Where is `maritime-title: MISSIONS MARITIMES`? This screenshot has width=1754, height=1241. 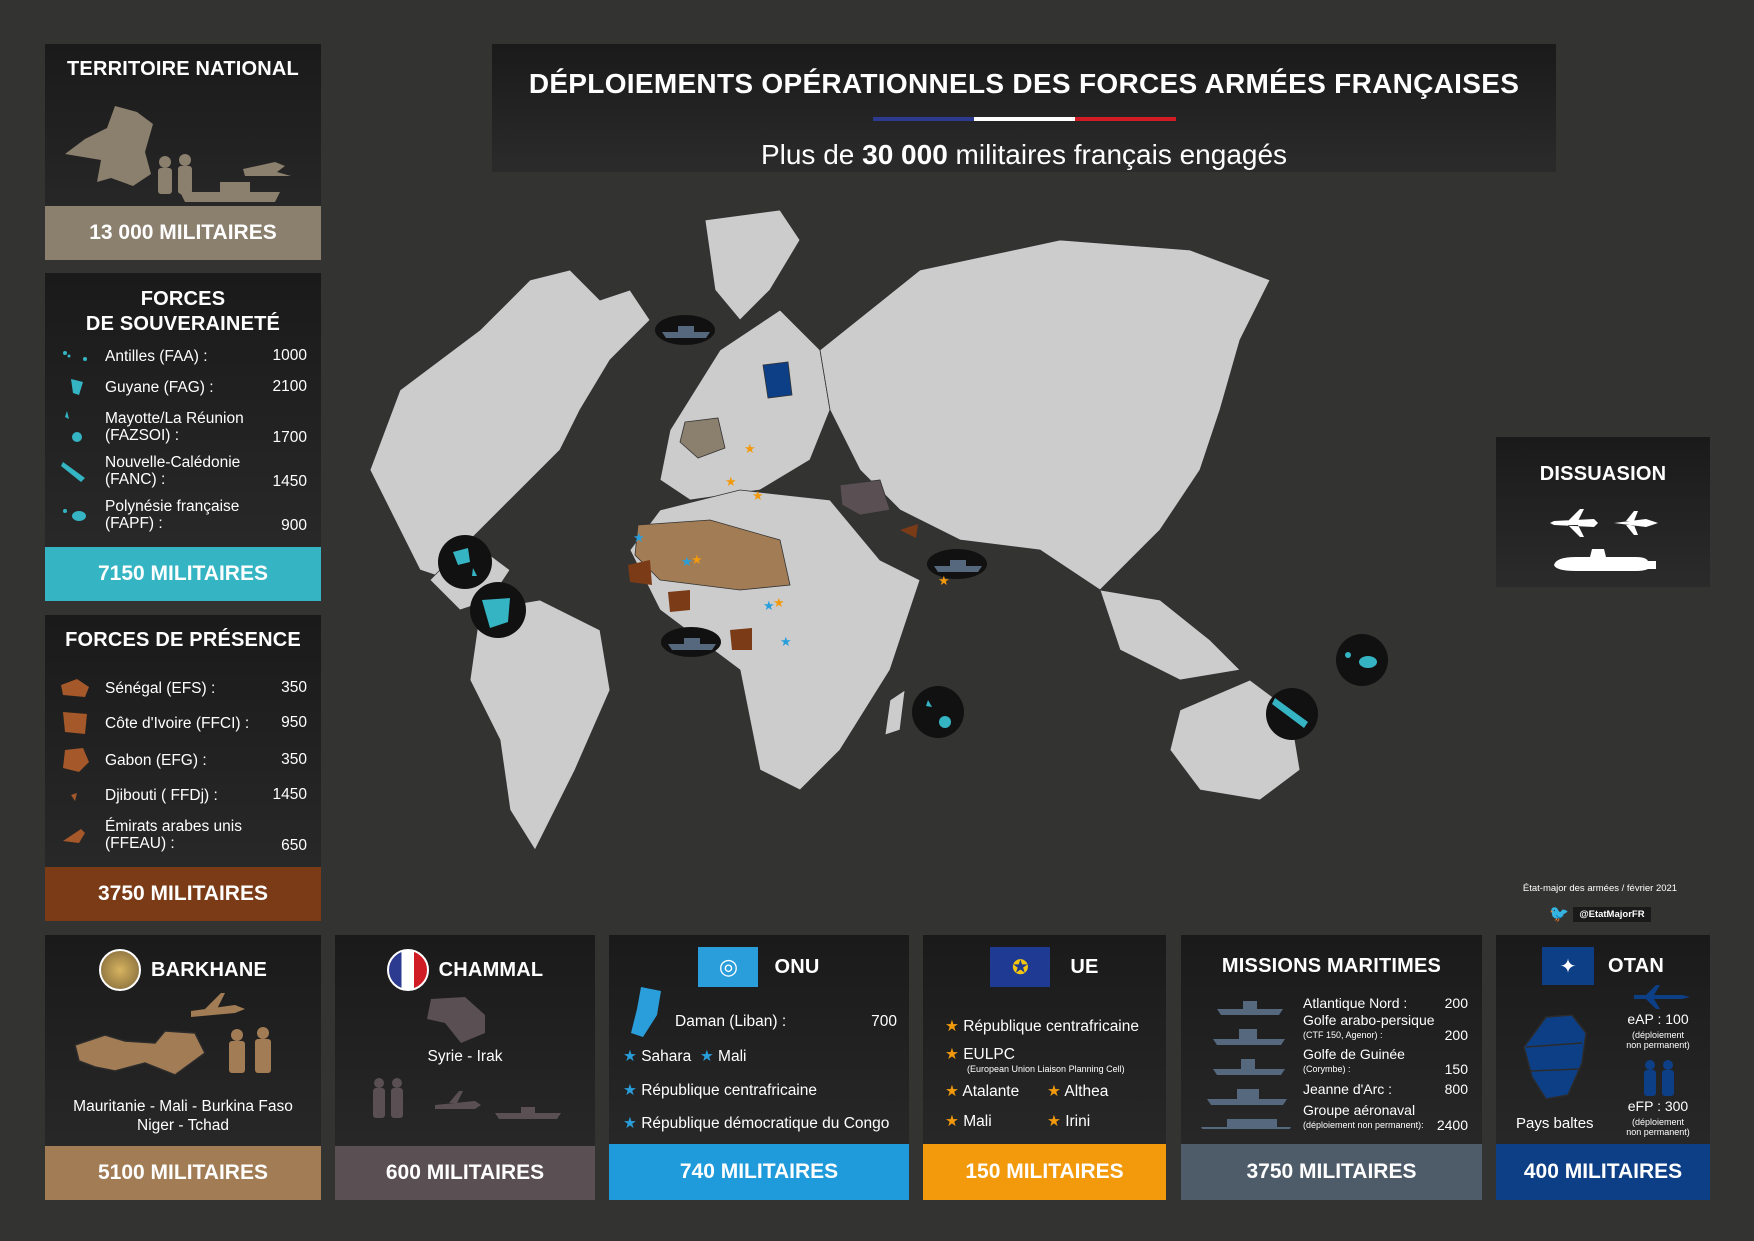 maritime-title: MISSIONS MARITIMES is located at coordinates (1331, 966).